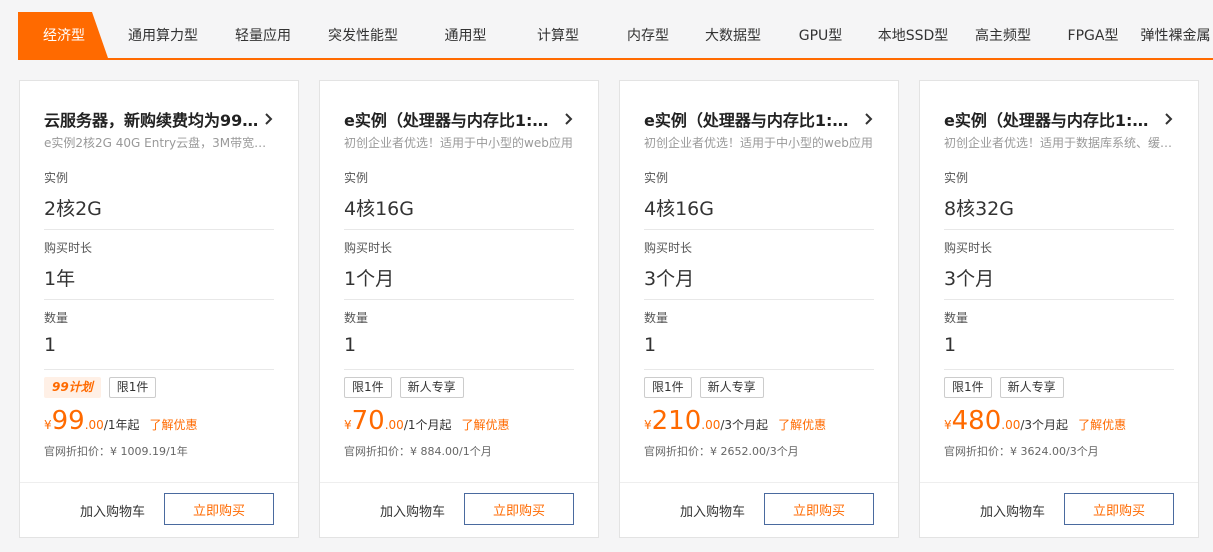 The height and width of the screenshot is (552, 1213). Describe the element at coordinates (648, 35) in the screenshot. I see `tab-memory: 内存型` at that location.